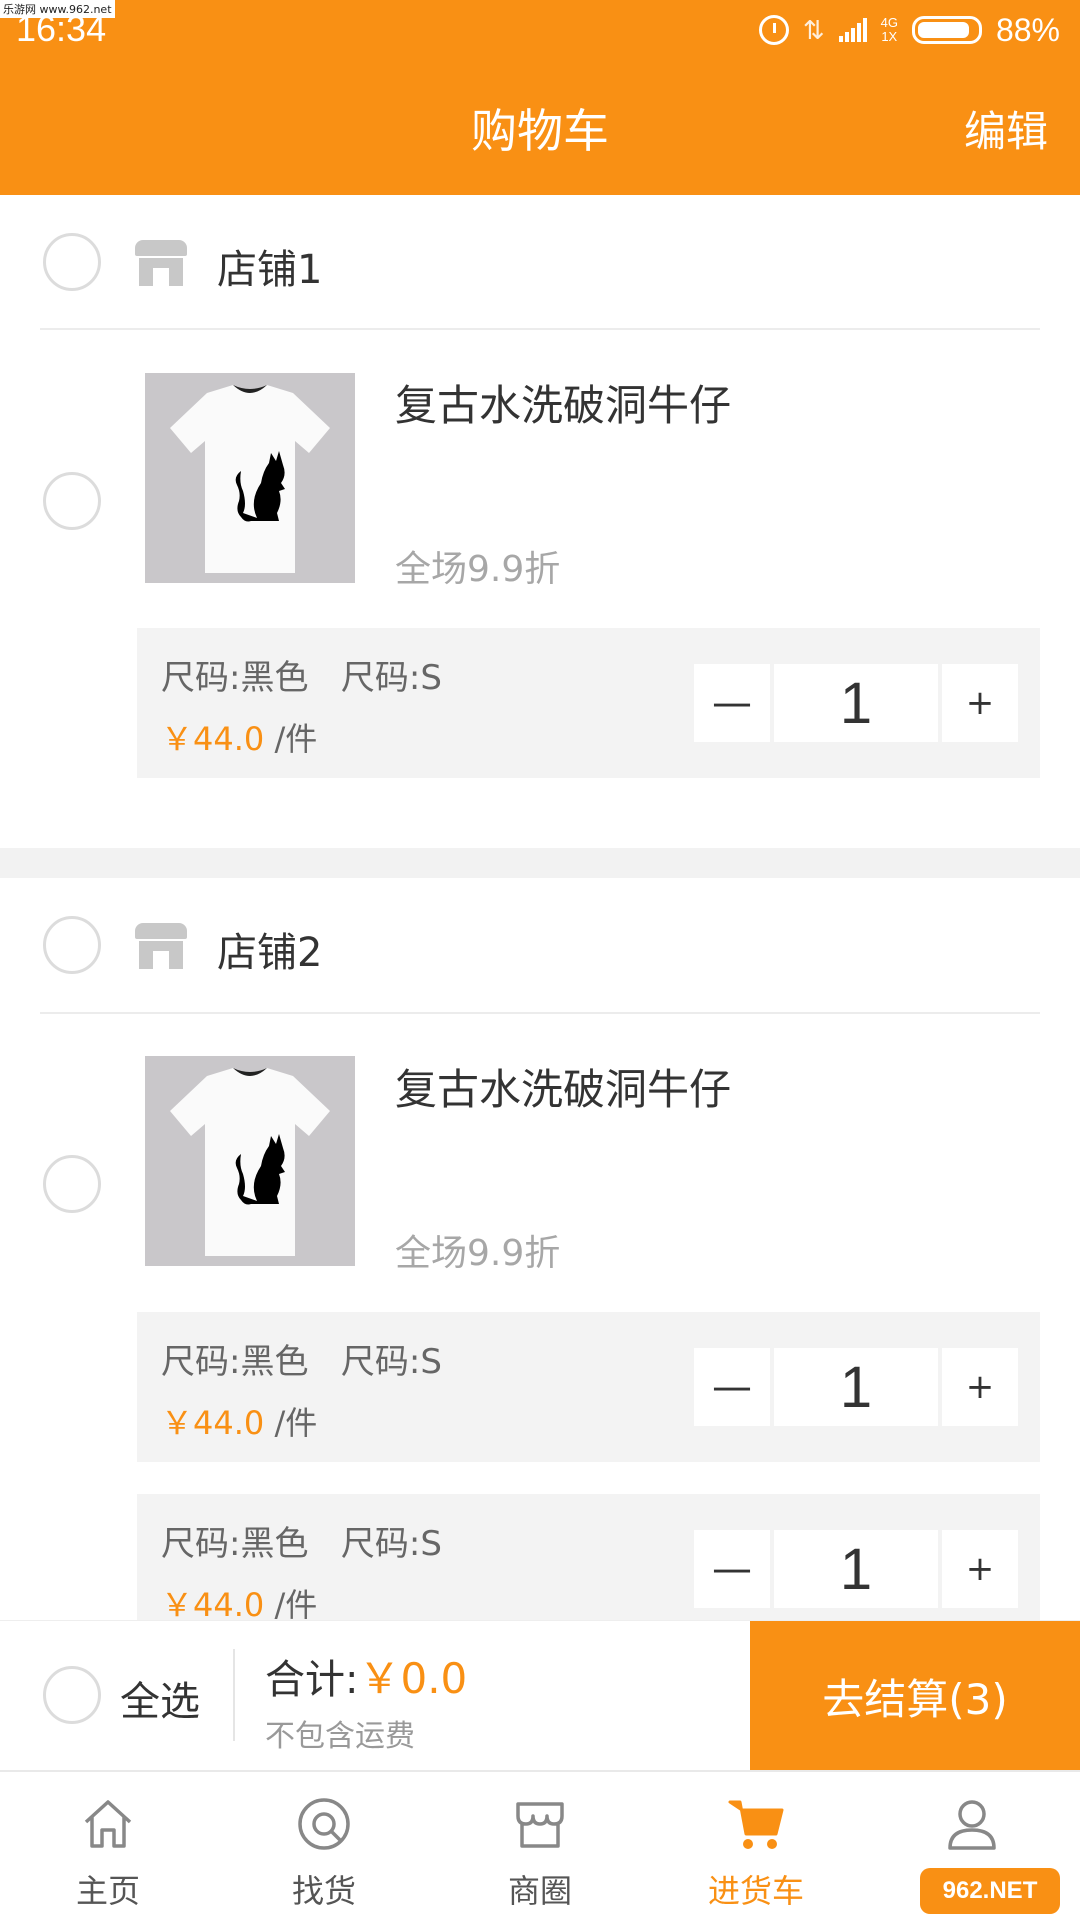 Image resolution: width=1080 pixels, height=1920 pixels. I want to click on total-line: 合计:￥0.0, so click(366, 1675).